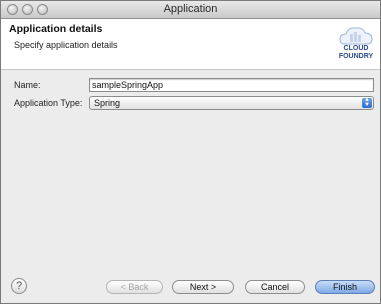 This screenshot has width=381, height=304. What do you see at coordinates (19, 286) in the screenshot?
I see `help-button: ?` at bounding box center [19, 286].